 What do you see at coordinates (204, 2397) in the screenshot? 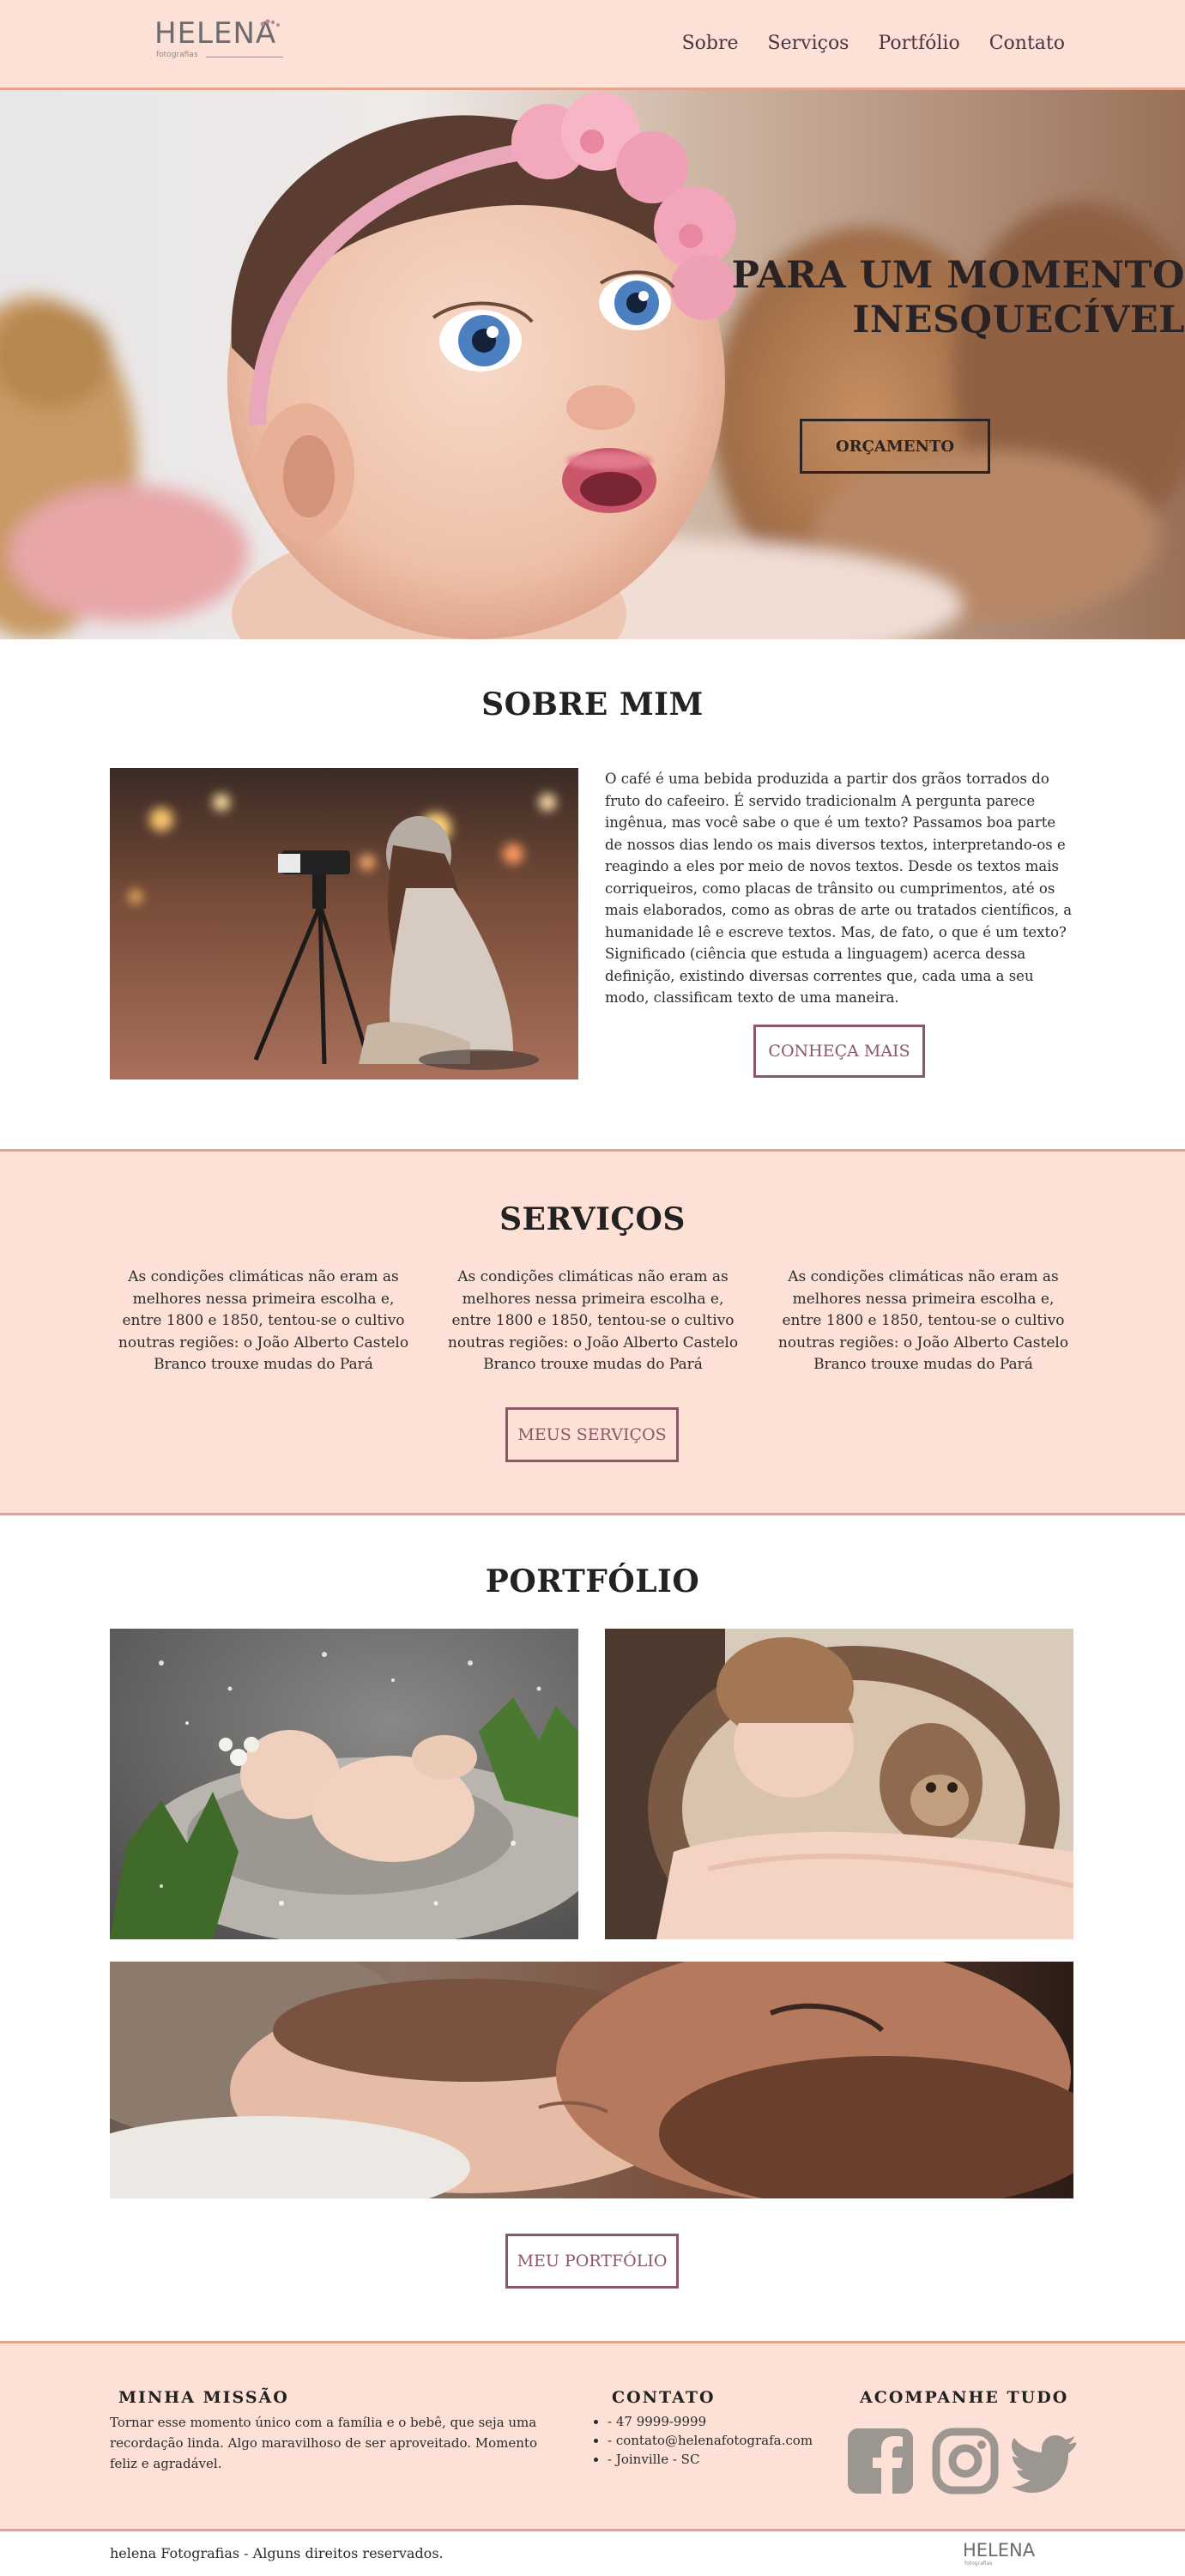
I see `missao-title: MINHA MISSÃO` at bounding box center [204, 2397].